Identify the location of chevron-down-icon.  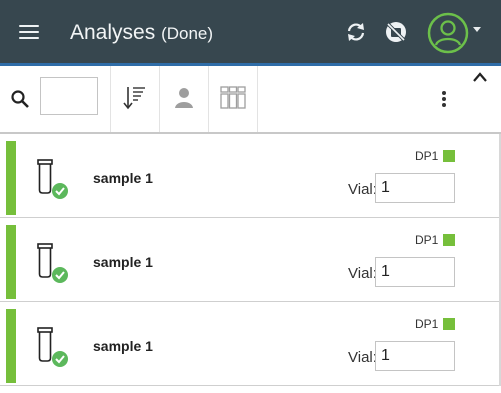
(477, 29).